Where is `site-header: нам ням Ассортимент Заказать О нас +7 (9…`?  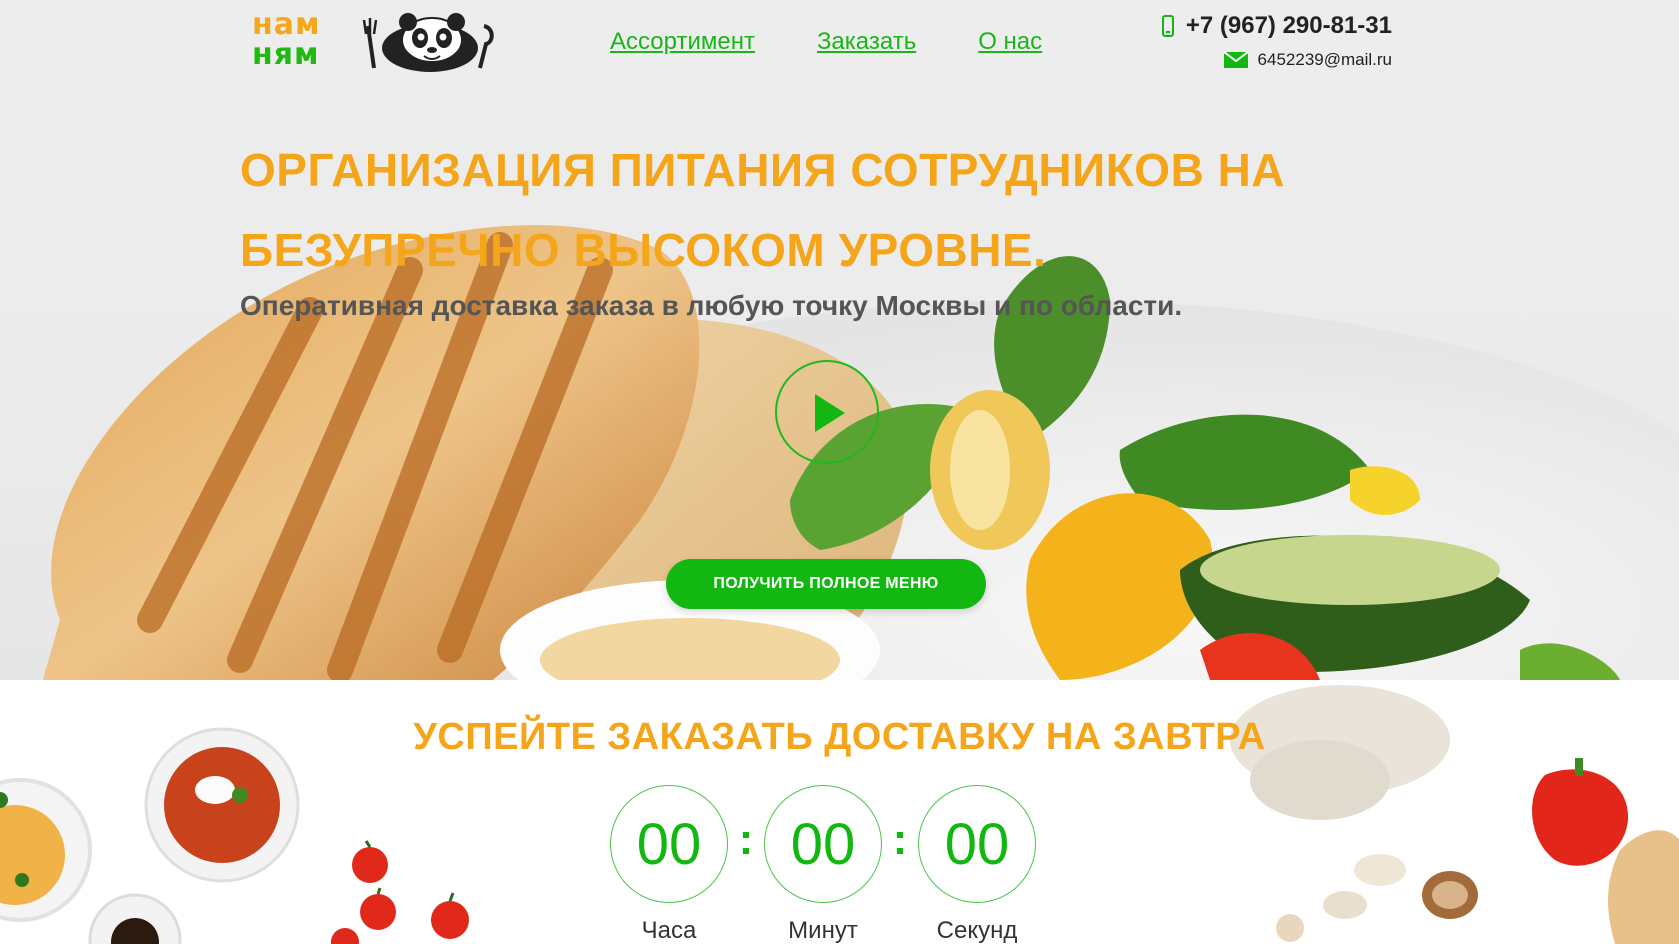
site-header: нам ням Ассортимент Заказать О нас +7 (9… is located at coordinates (839, 45).